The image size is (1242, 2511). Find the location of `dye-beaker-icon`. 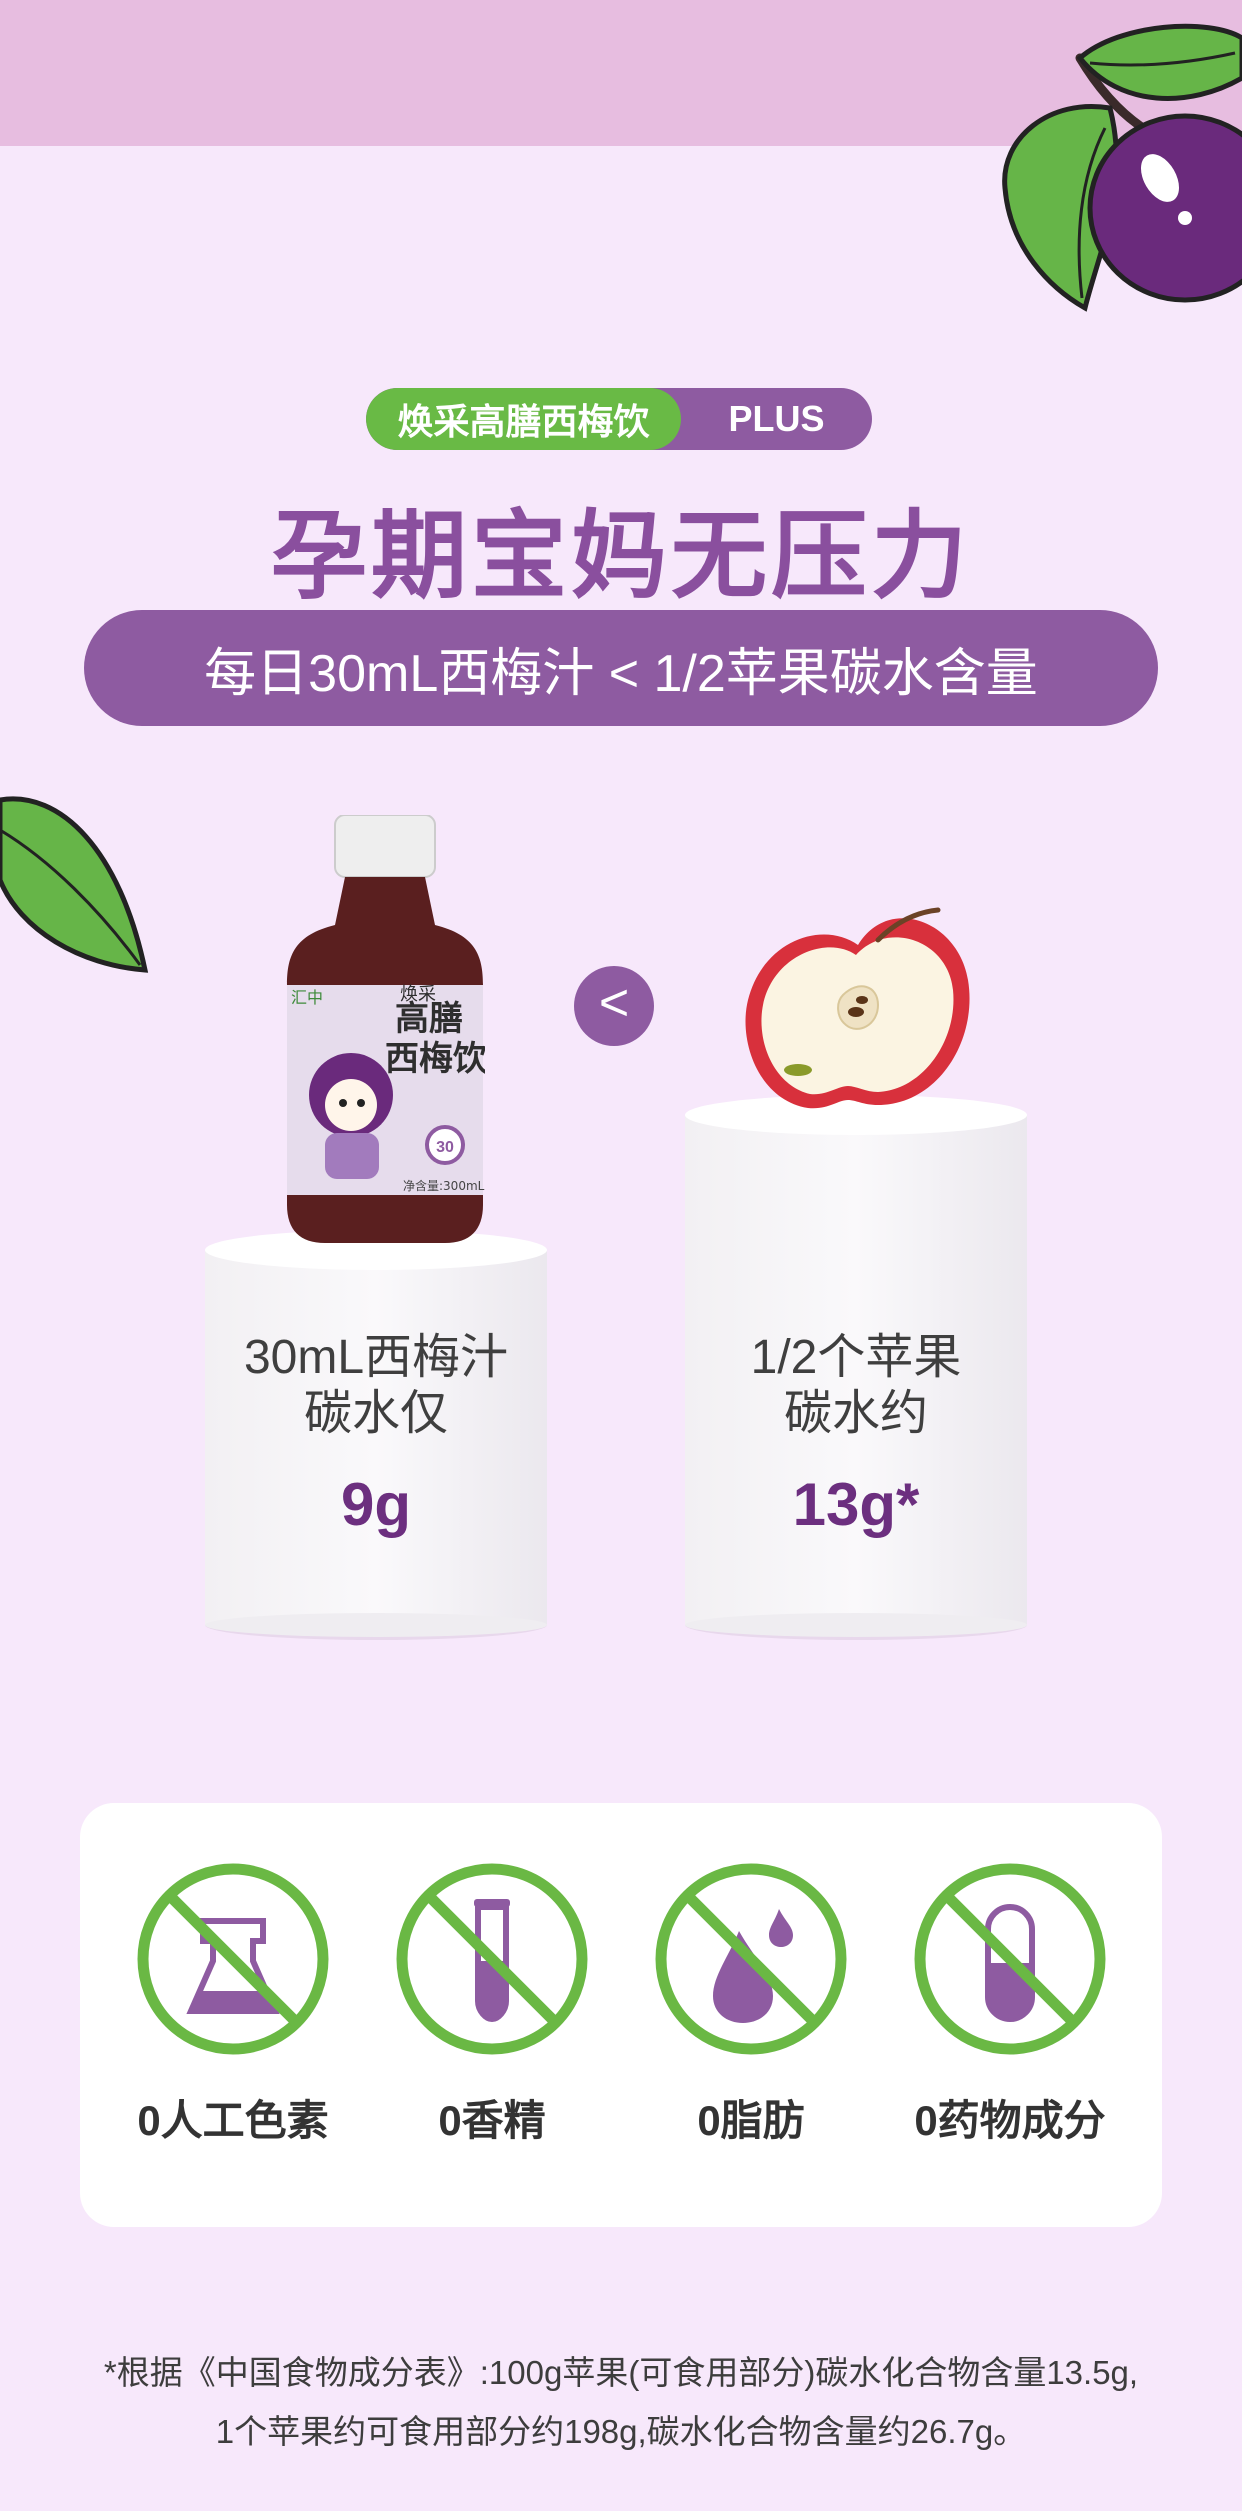

dye-beaker-icon is located at coordinates (233, 1959).